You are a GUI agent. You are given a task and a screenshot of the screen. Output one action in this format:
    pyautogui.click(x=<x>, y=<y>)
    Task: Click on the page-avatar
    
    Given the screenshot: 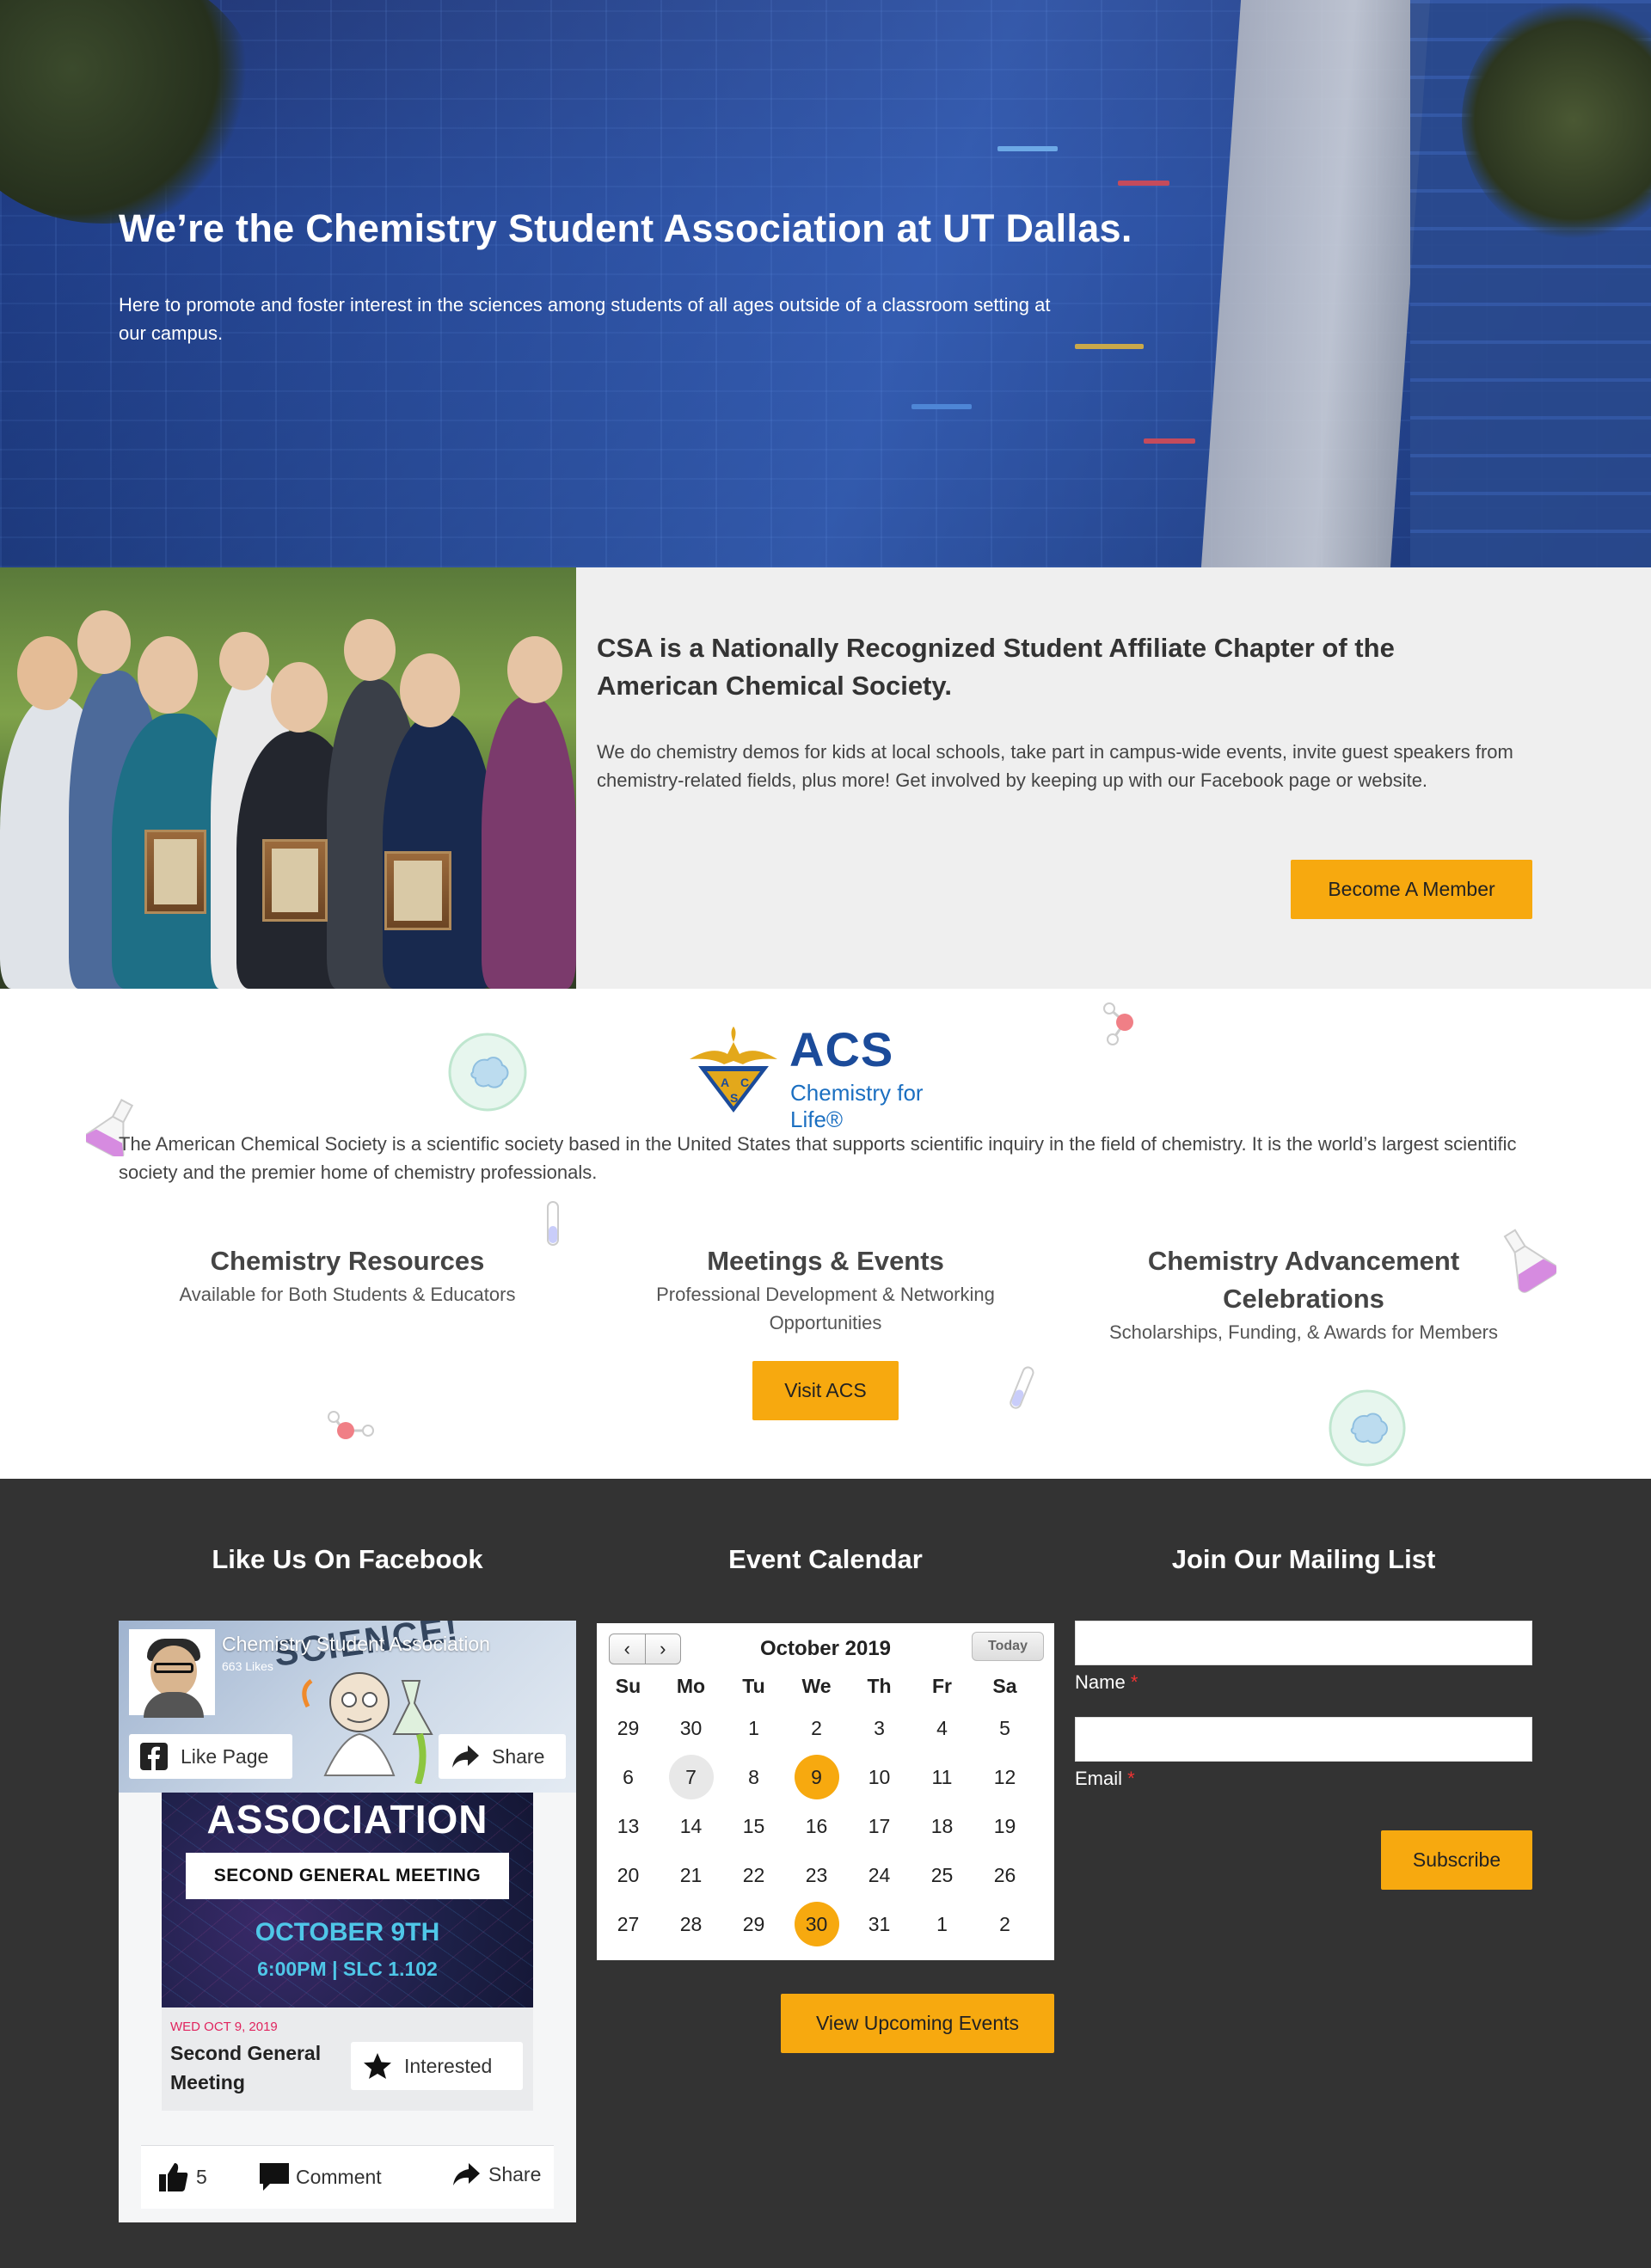 What is the action you would take?
    pyautogui.click(x=172, y=1673)
    